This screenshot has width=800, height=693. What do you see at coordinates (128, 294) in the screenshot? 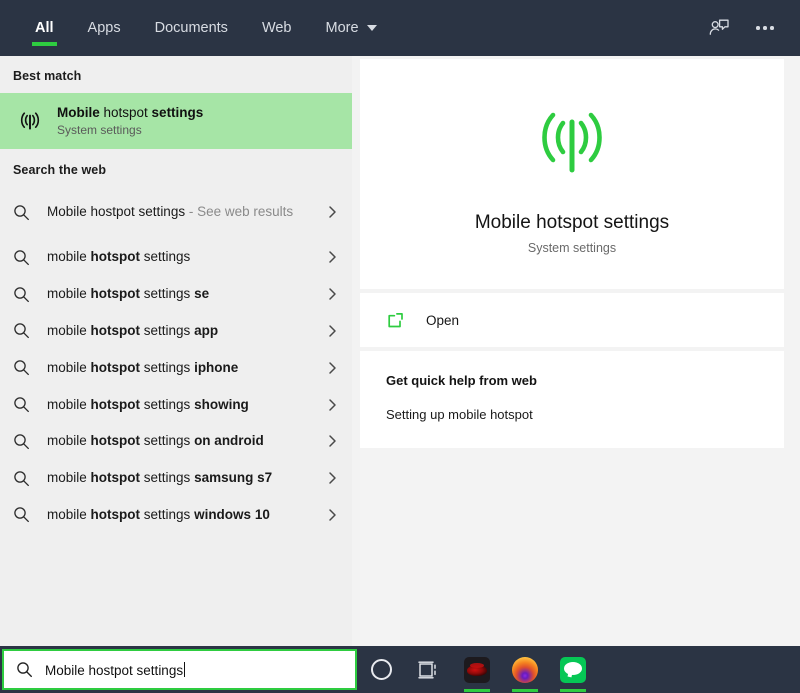
I see `web-suggestion-label: mobile hotspot settings se` at bounding box center [128, 294].